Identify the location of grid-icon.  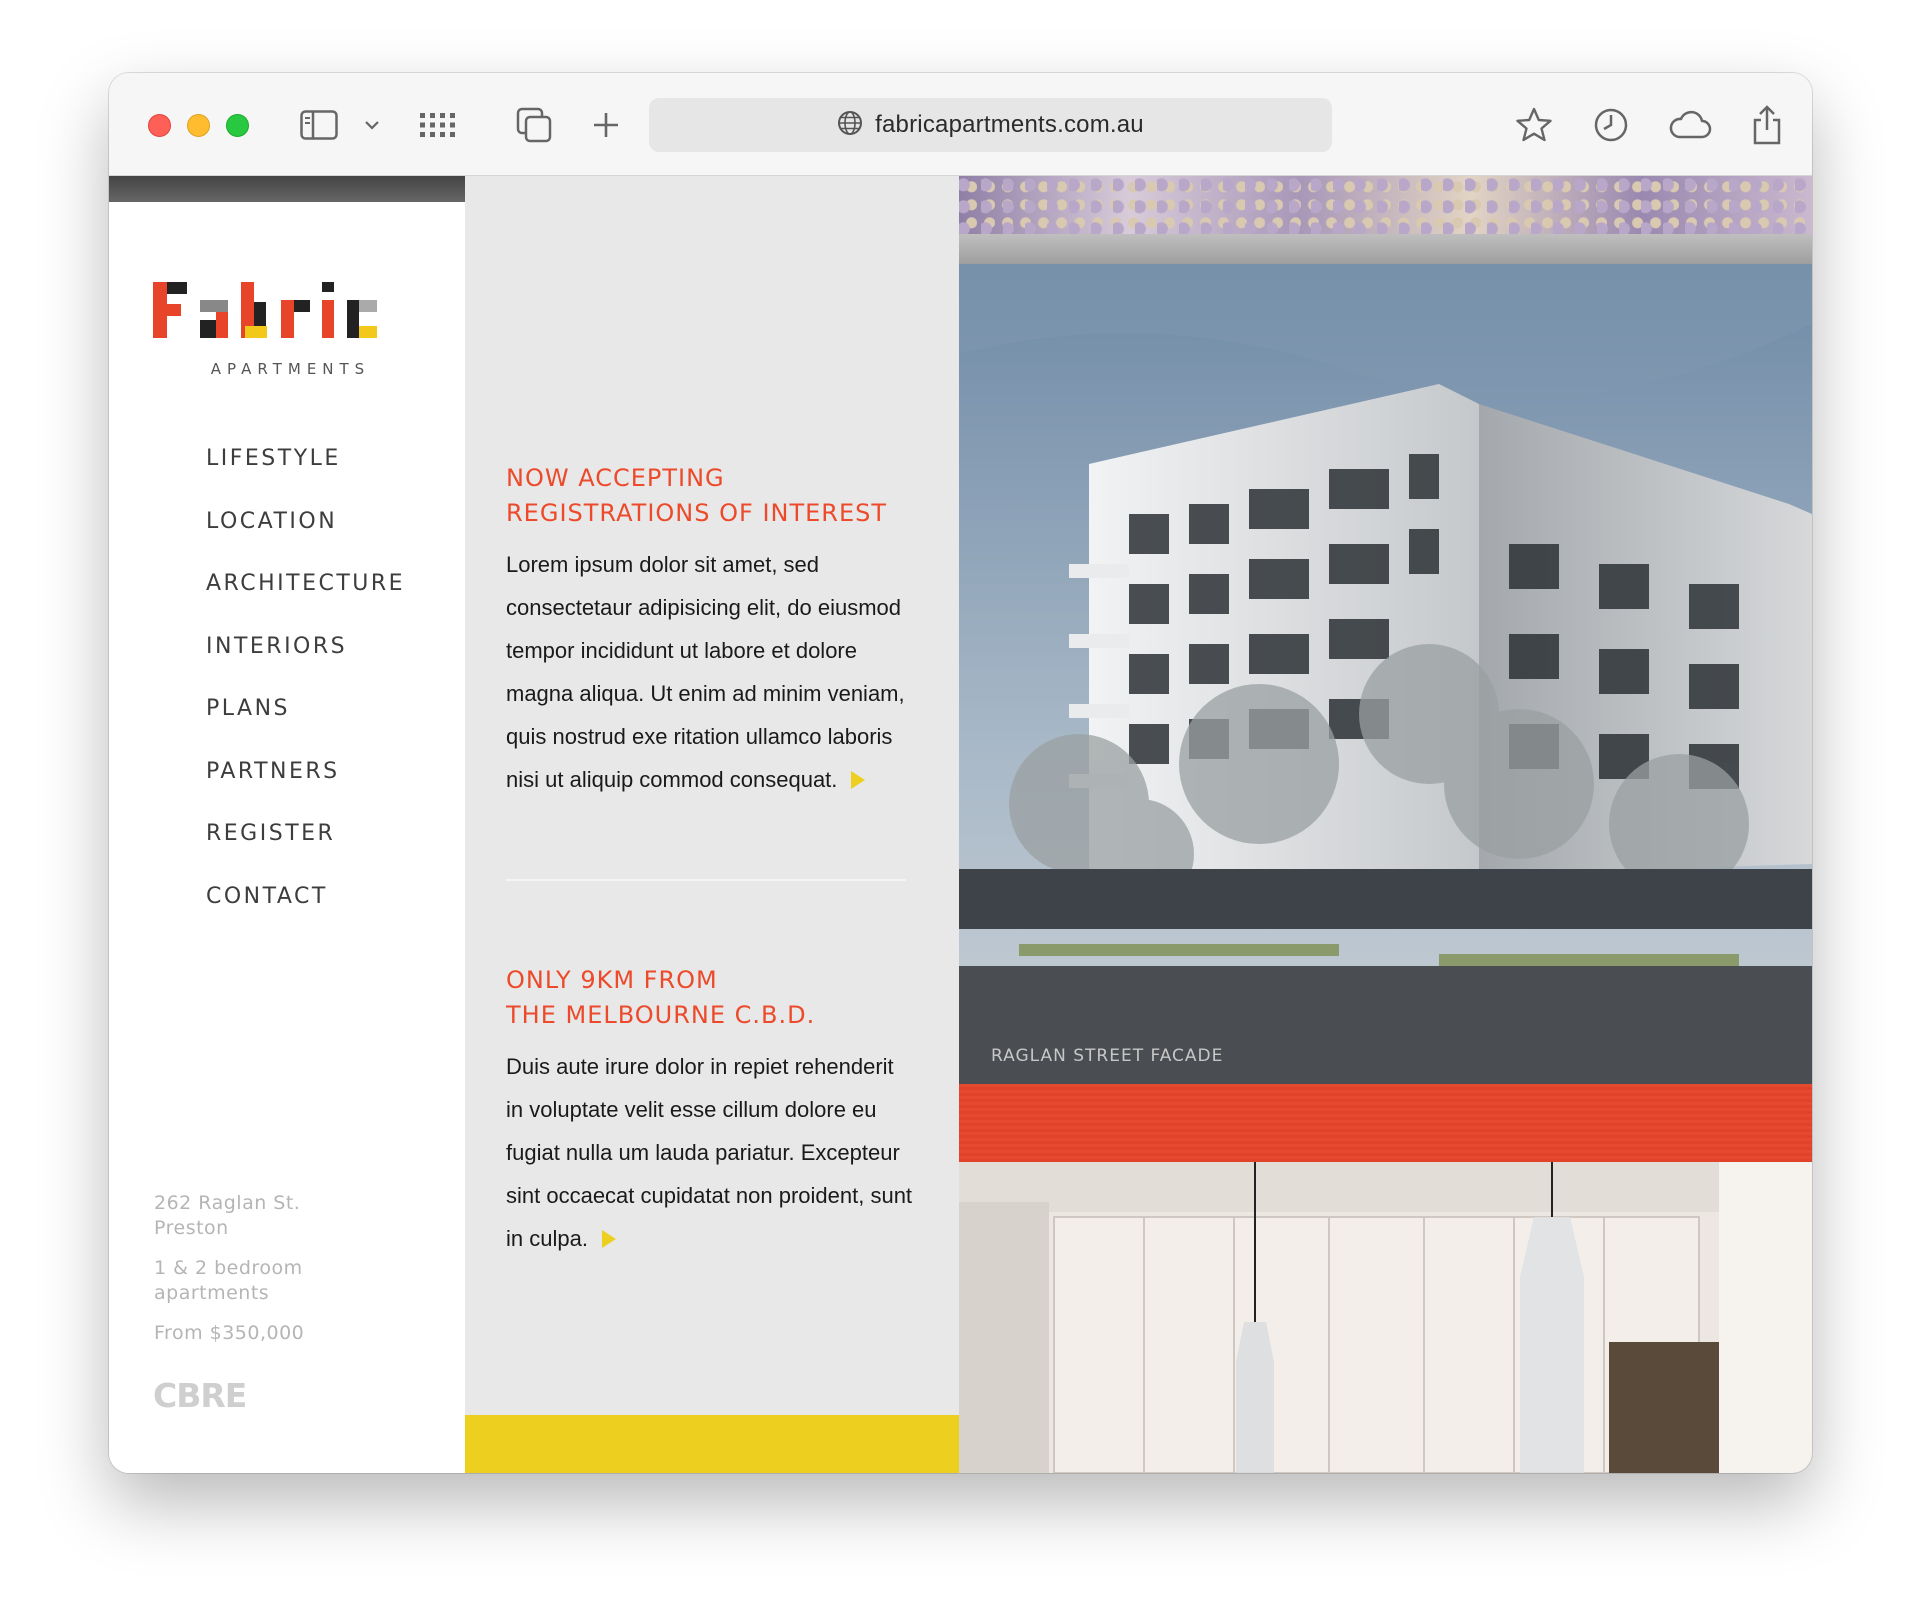
(437, 125).